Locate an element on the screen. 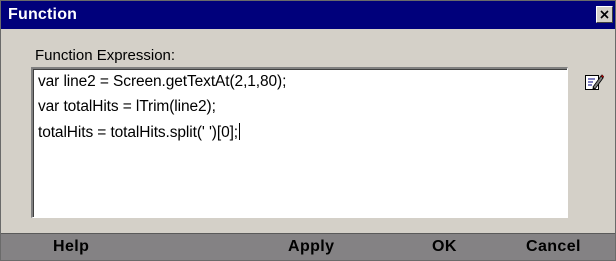 Image resolution: width=616 pixels, height=261 pixels. cancel-button: Cancel is located at coordinates (553, 247).